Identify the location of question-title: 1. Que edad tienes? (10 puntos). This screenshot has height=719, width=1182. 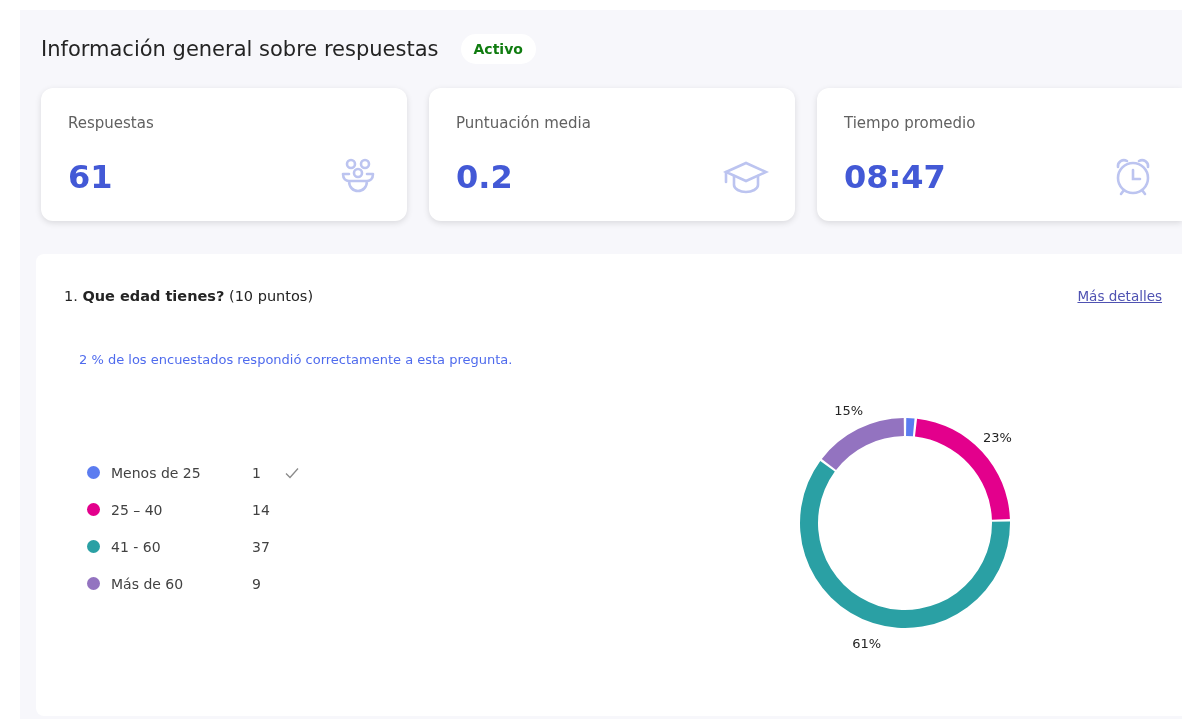
(189, 296).